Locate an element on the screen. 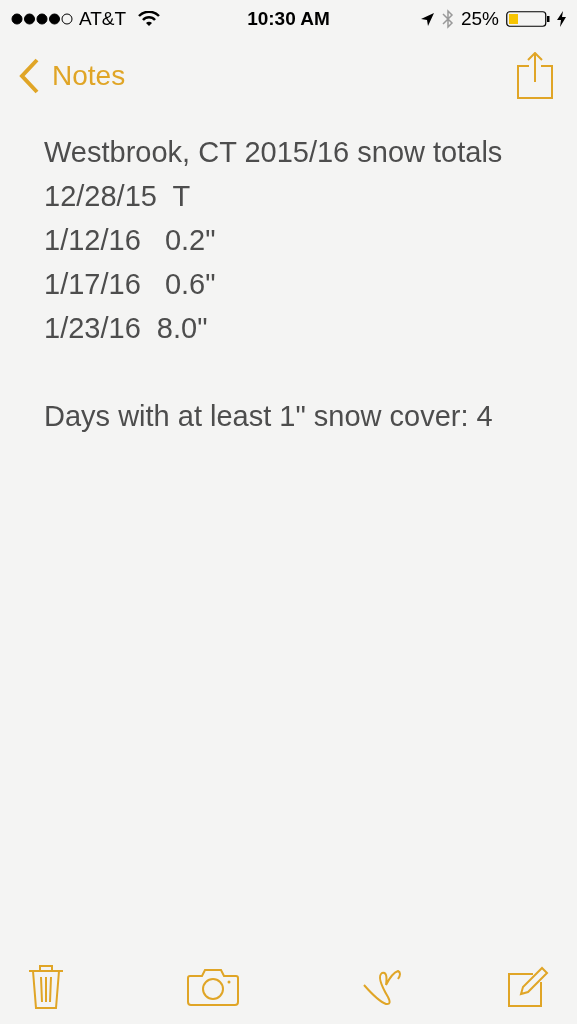 Image resolution: width=577 pixels, height=1024 pixels. note-text-line: Westbrook, CT 2015/16 snow totals is located at coordinates (274, 152).